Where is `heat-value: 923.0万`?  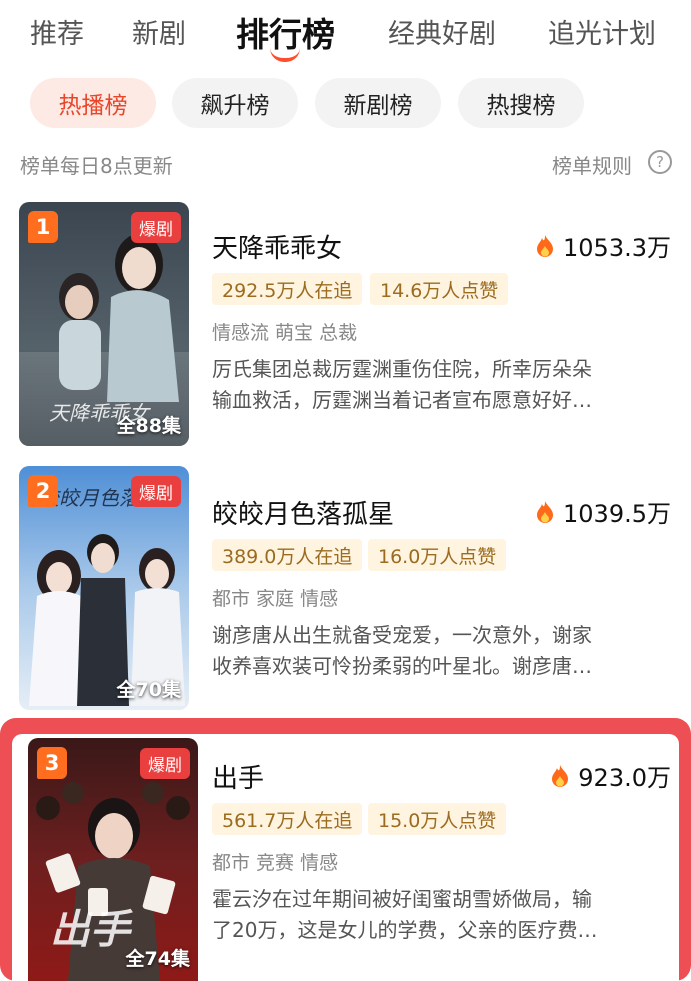 heat-value: 923.0万 is located at coordinates (624, 778).